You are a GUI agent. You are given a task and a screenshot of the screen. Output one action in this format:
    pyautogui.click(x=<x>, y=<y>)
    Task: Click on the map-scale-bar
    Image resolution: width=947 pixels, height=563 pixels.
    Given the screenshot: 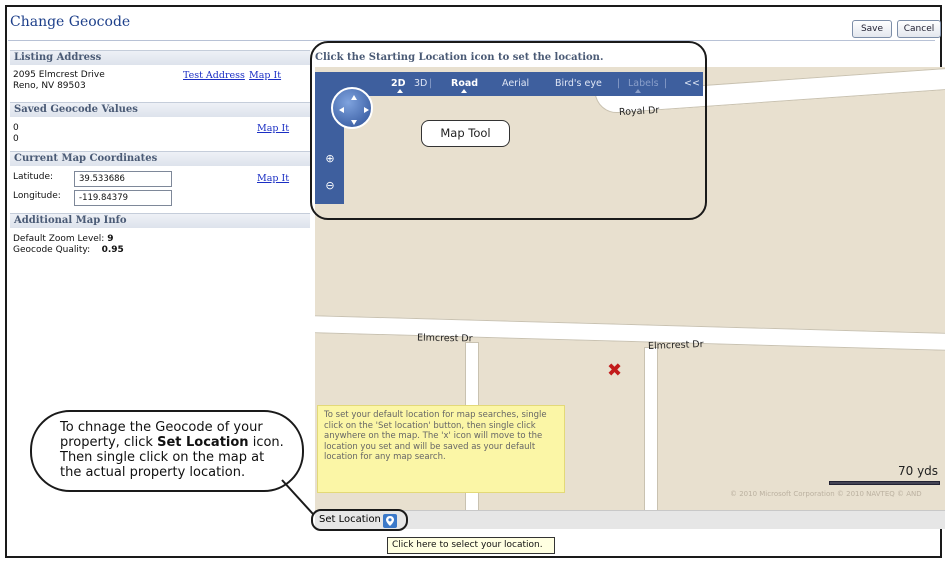 What is the action you would take?
    pyautogui.click(x=884, y=483)
    